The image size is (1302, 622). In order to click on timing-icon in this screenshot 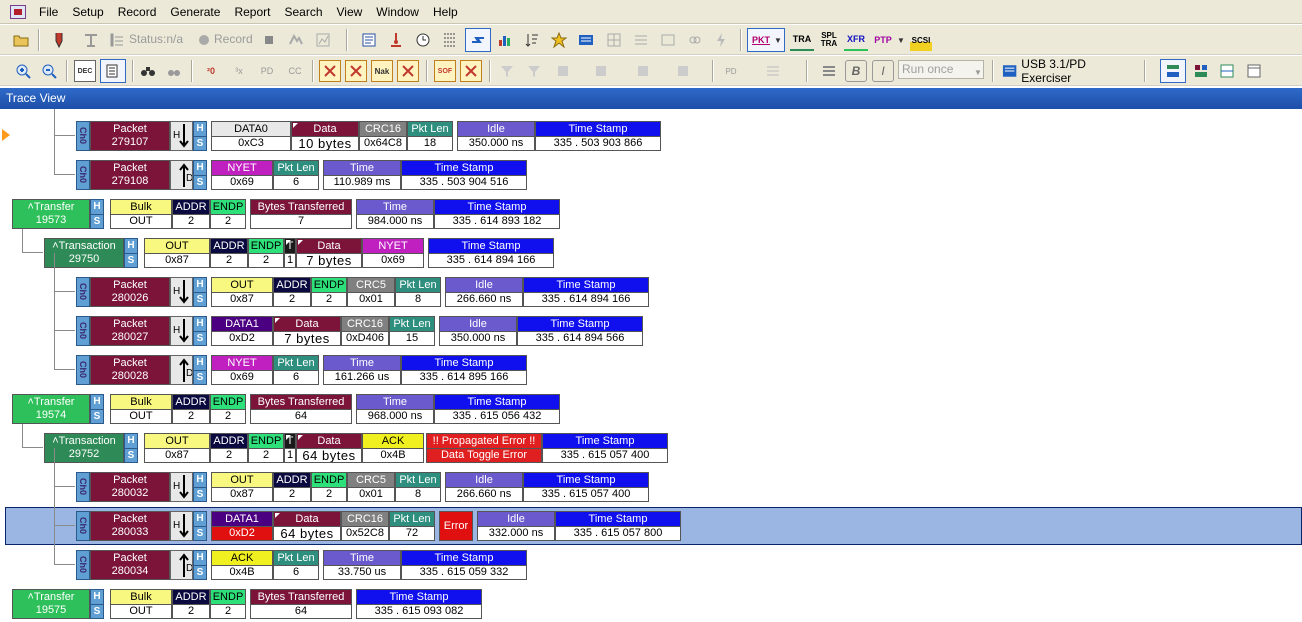, I will do `click(423, 40)`.